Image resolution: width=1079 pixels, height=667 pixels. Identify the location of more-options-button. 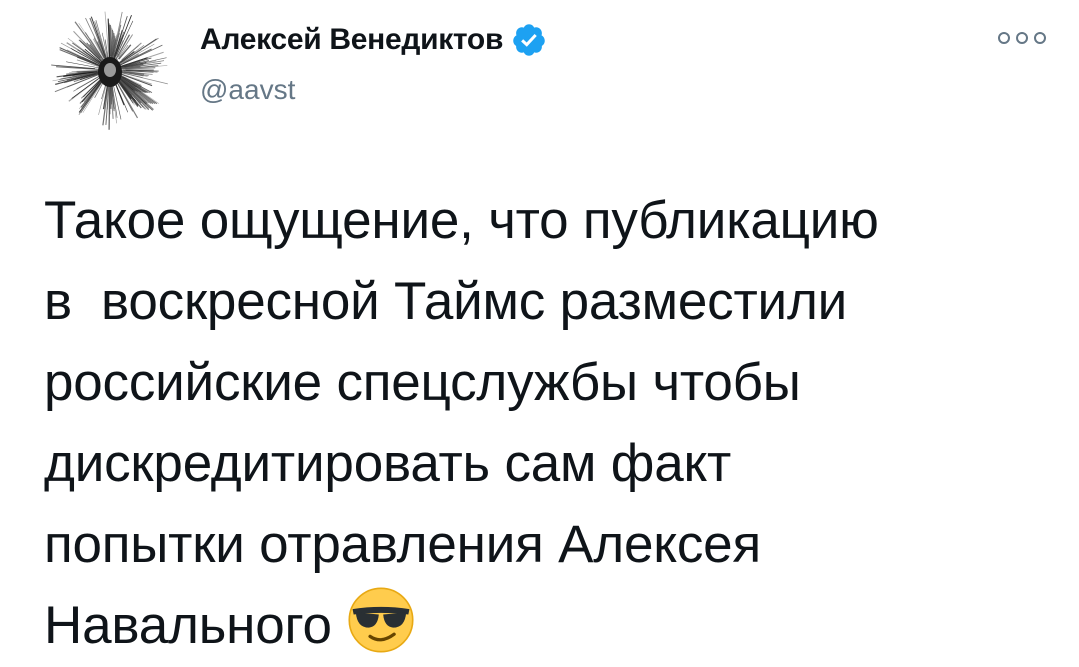
(1022, 38).